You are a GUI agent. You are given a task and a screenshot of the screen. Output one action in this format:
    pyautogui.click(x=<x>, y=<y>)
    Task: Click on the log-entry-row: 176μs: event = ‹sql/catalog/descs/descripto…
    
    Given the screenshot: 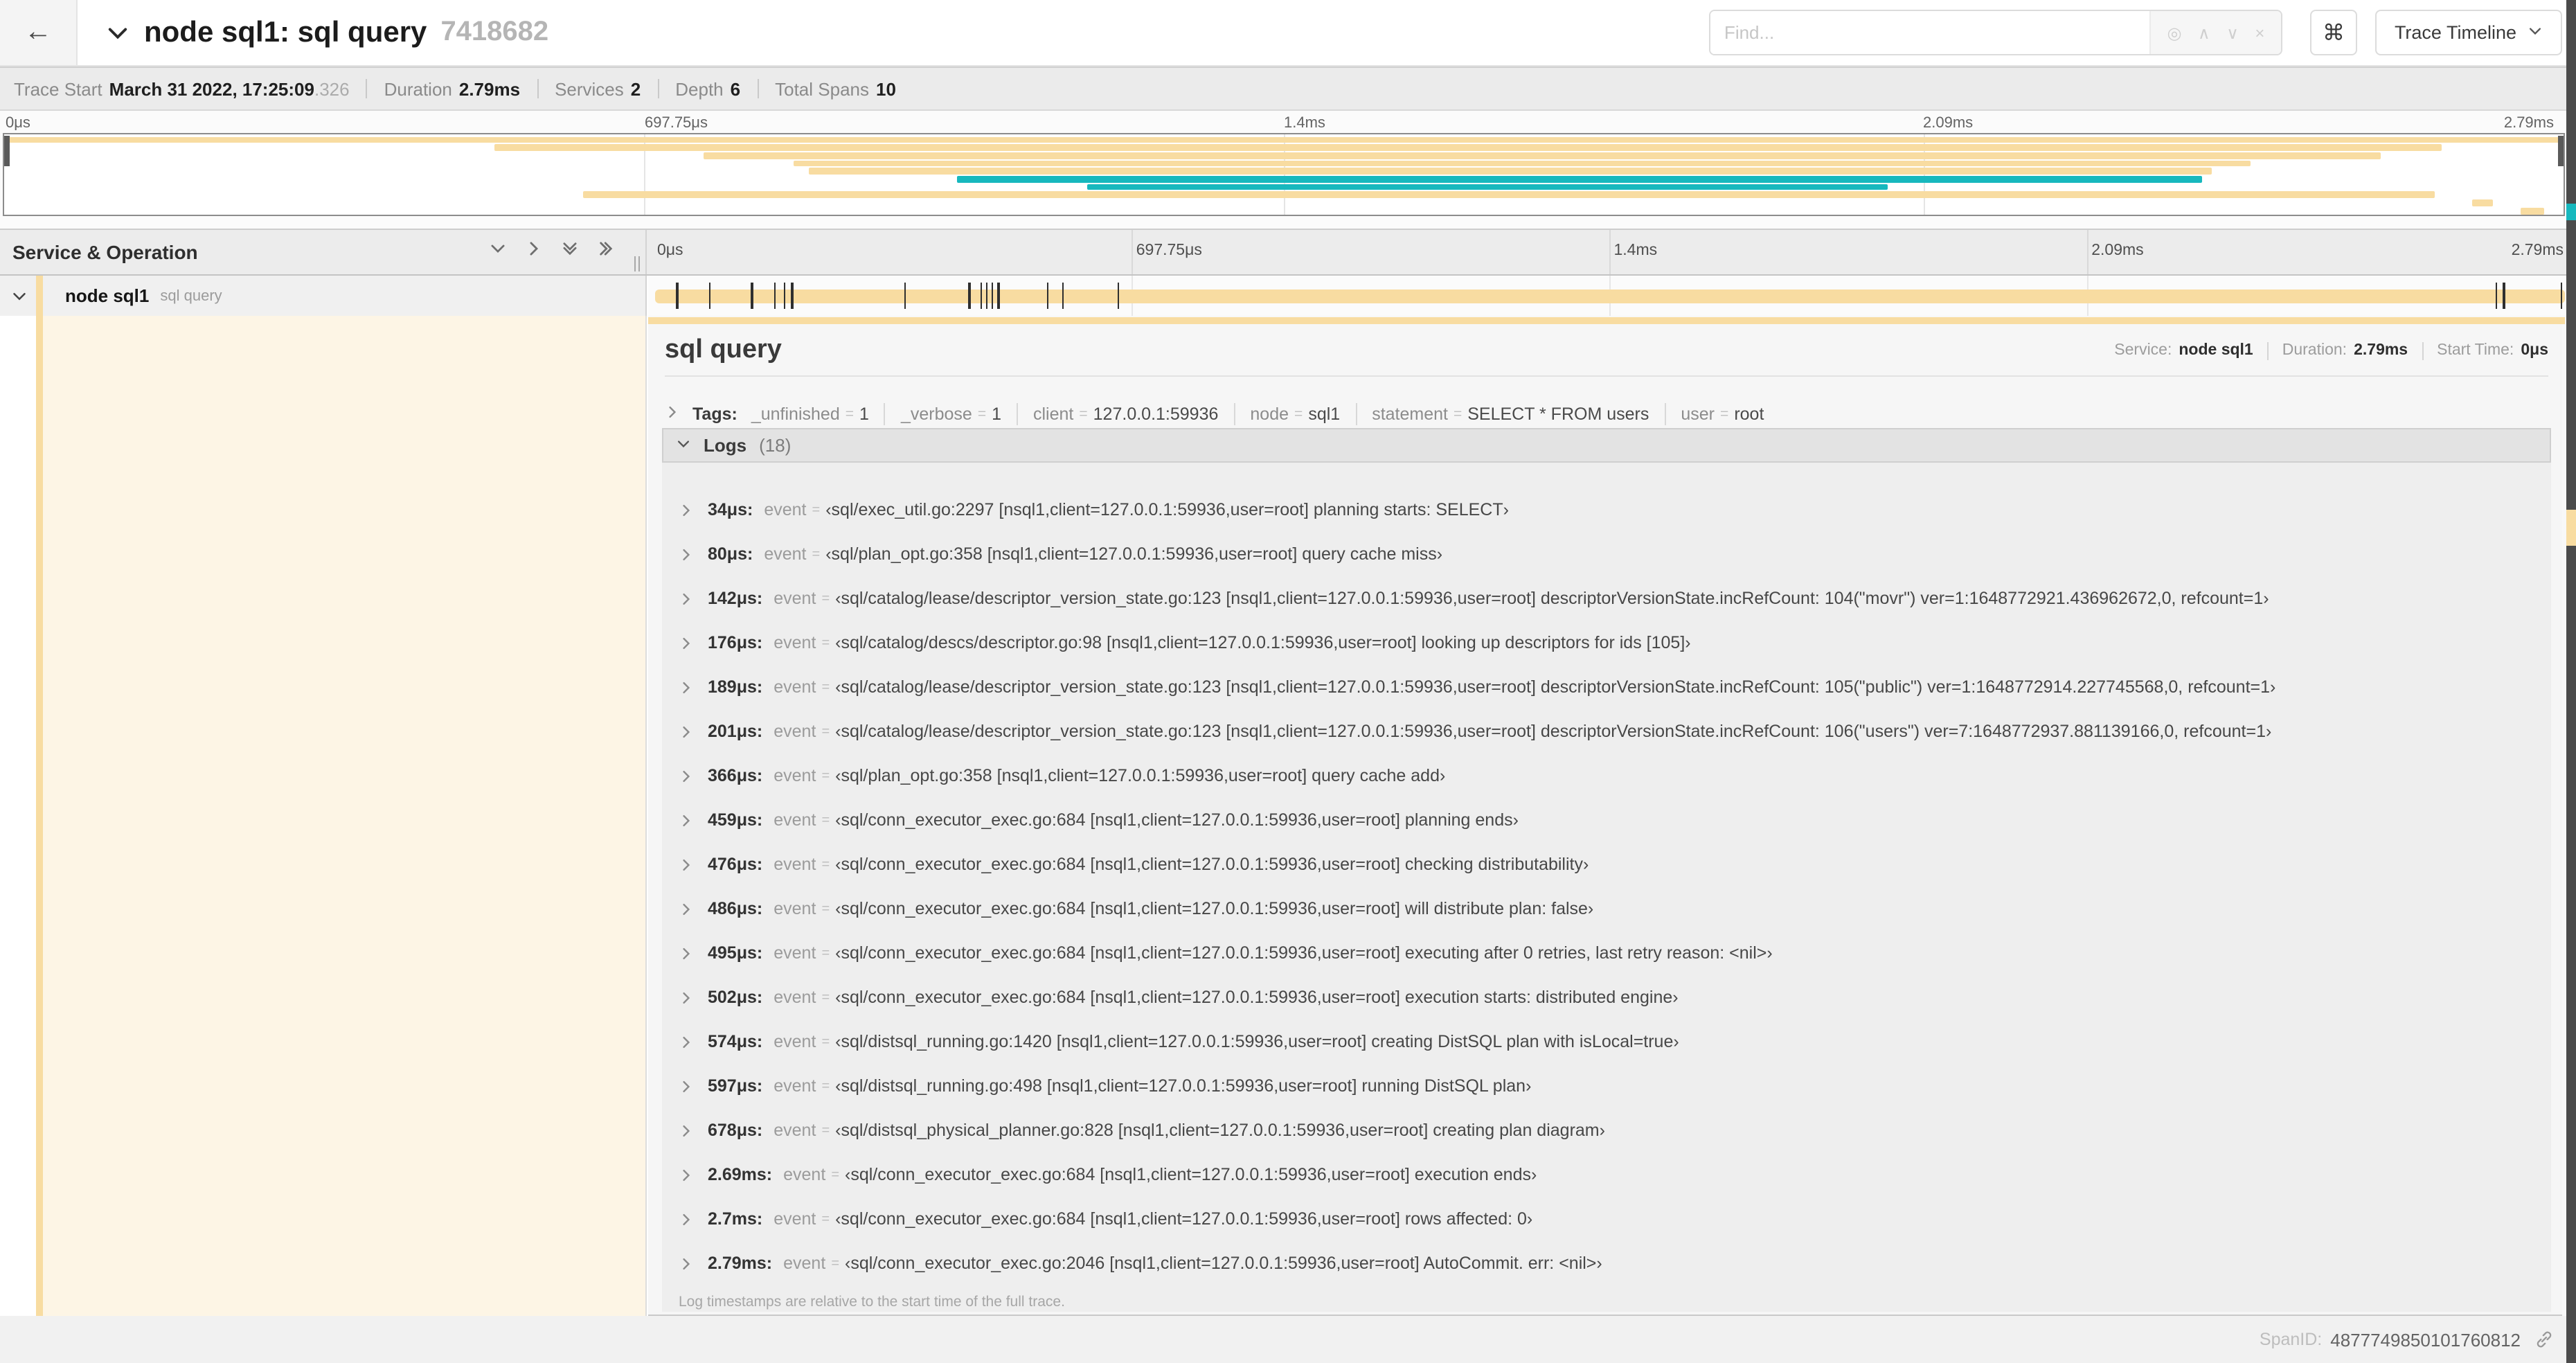 What is the action you would take?
    pyautogui.click(x=1606, y=643)
    